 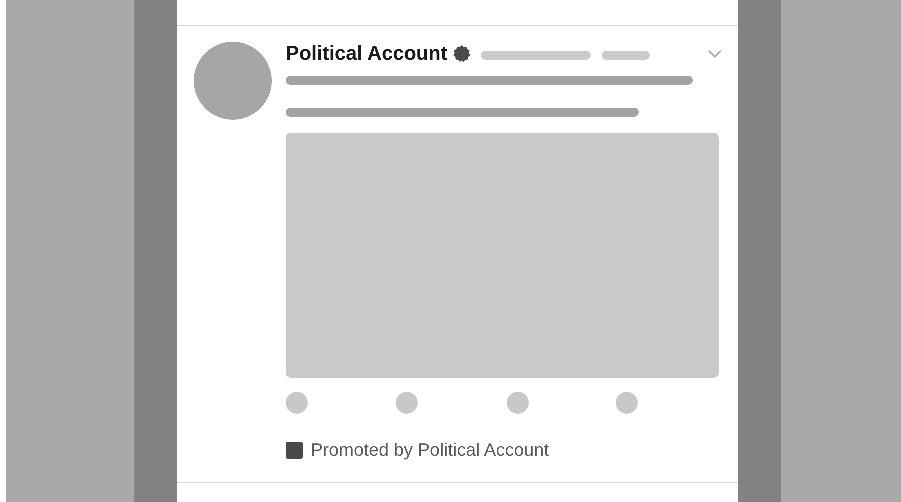 I want to click on chevron-down-icon, so click(x=715, y=54).